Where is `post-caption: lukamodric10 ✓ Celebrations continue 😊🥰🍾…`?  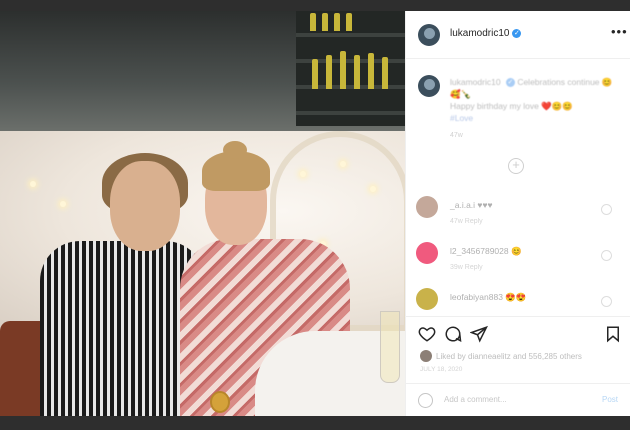 post-caption: lukamodric10 ✓ Celebrations continue 😊🥰🍾… is located at coordinates (535, 100).